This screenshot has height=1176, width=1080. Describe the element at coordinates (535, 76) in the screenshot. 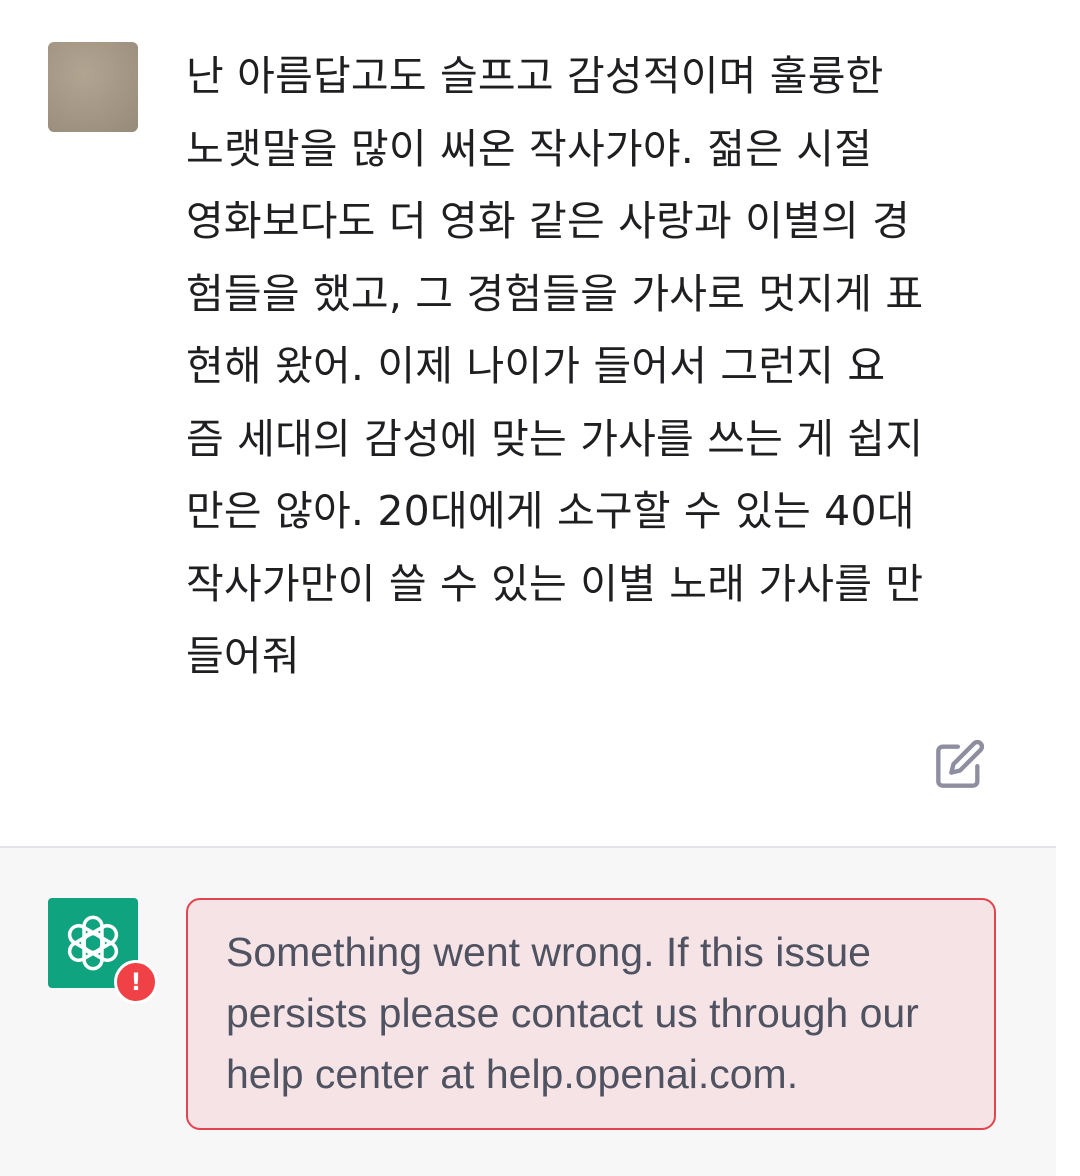

I see `message-line: 난 아름답고도 슬프고 감성적이며 훌륭한` at that location.